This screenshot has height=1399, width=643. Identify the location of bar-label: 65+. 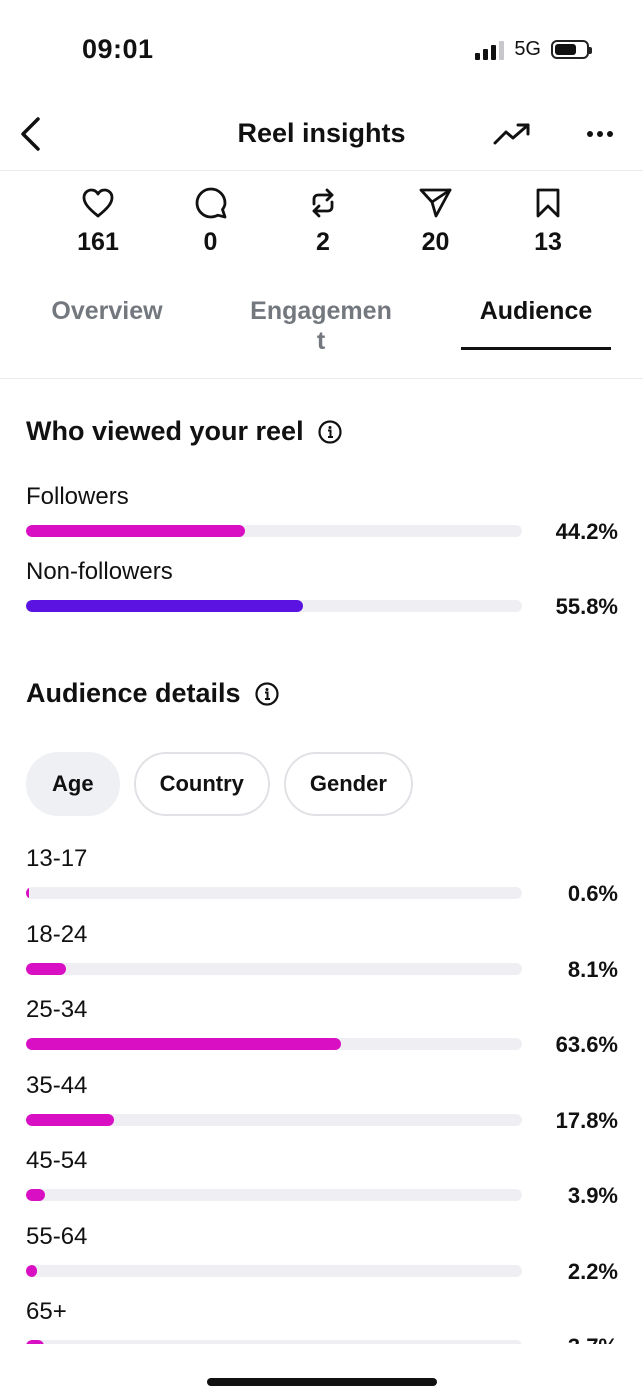
(46, 1311).